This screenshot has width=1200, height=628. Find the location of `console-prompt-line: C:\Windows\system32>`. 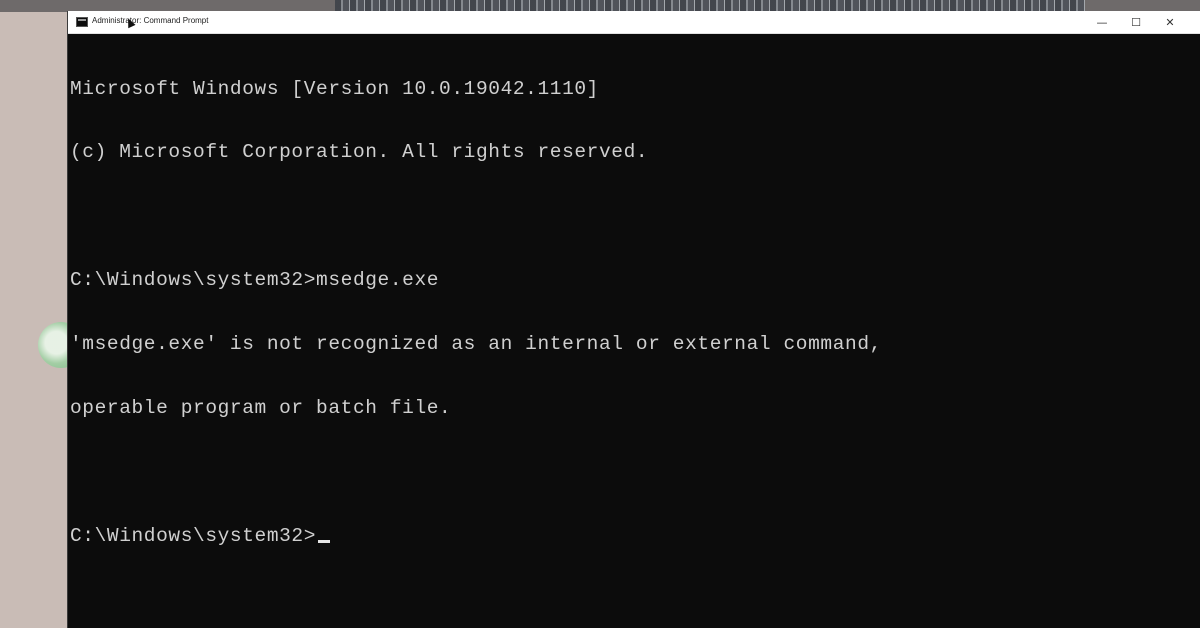

console-prompt-line: C:\Windows\system32> is located at coordinates (630, 535).